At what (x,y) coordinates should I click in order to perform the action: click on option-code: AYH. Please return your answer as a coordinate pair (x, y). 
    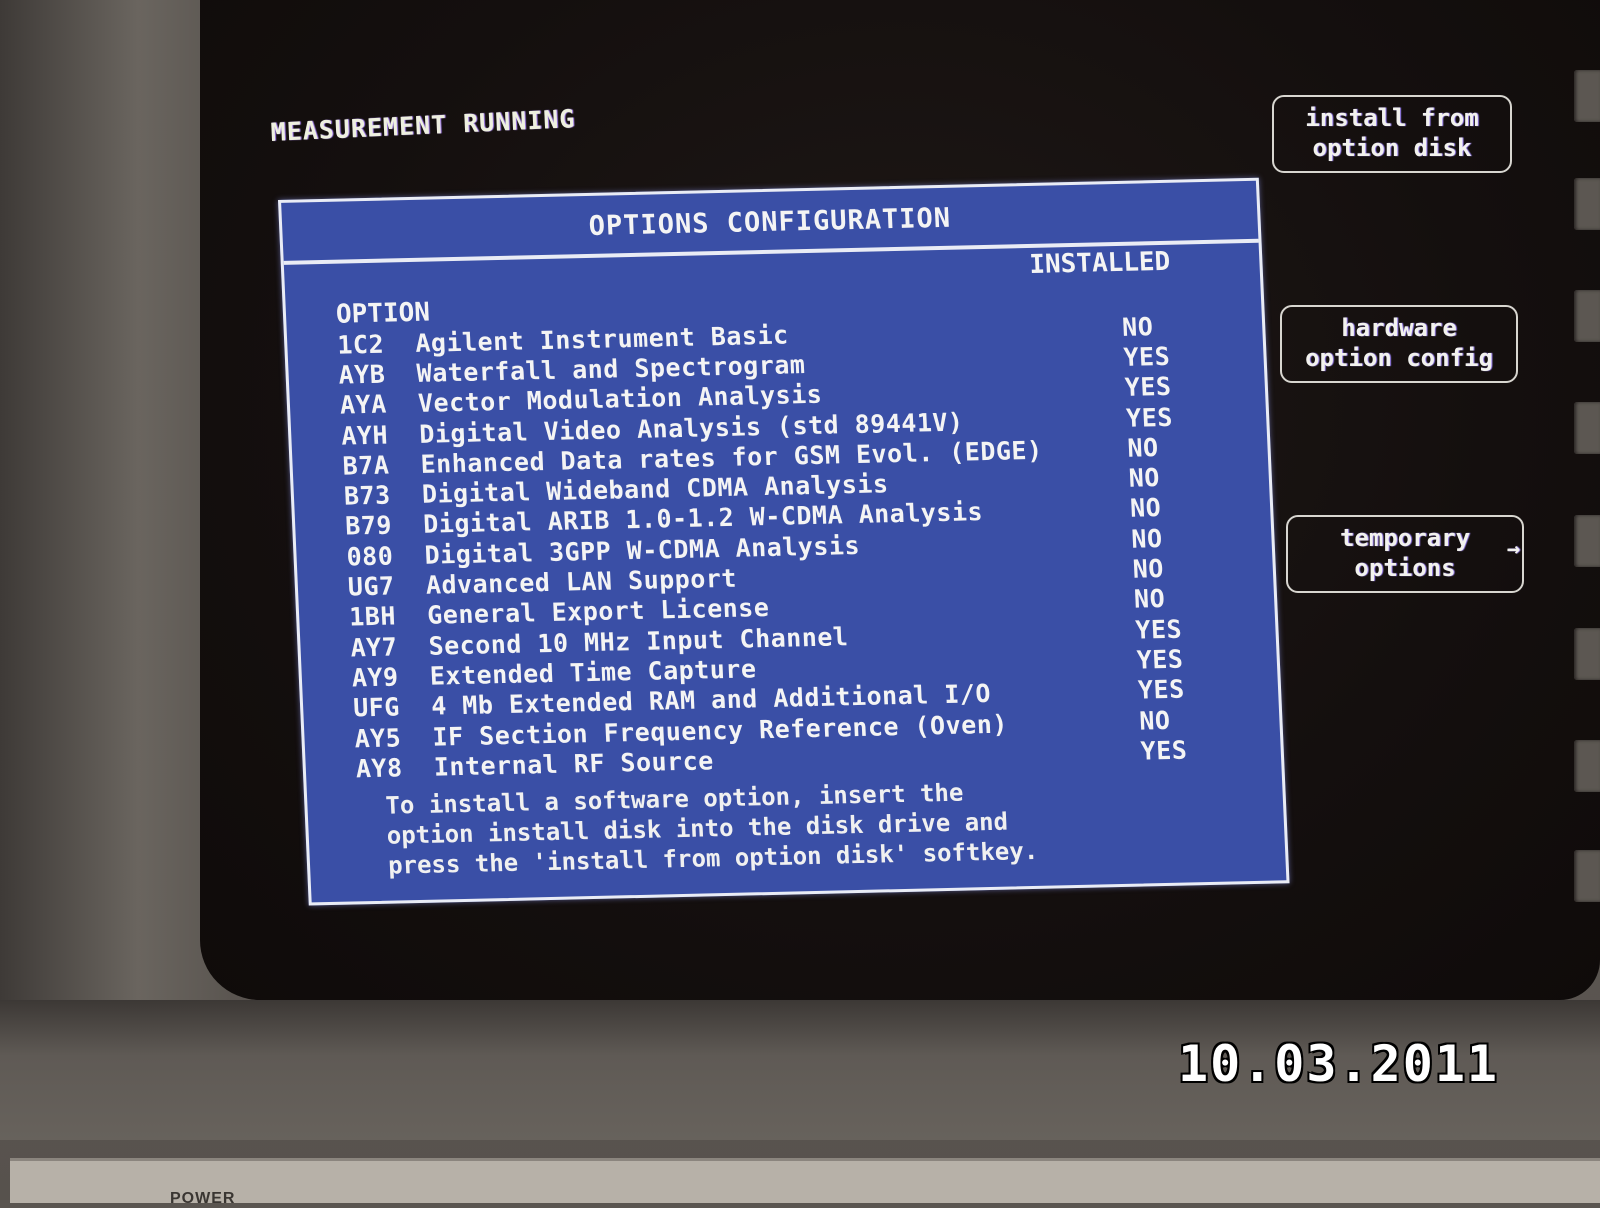
    Looking at the image, I should click on (364, 435).